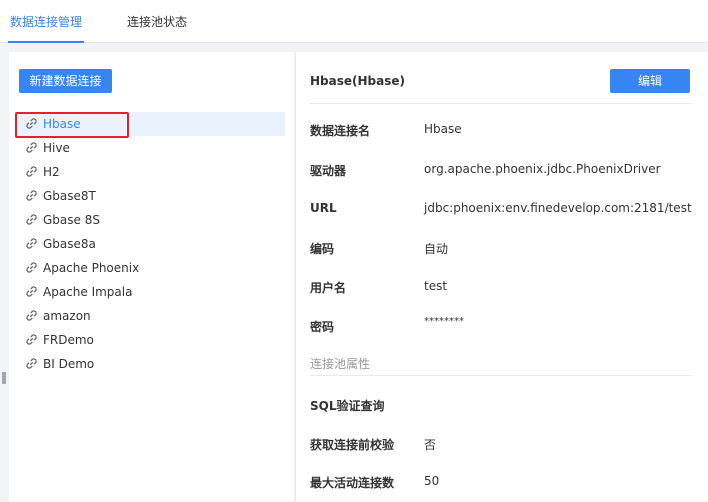 The width and height of the screenshot is (708, 502). I want to click on connection-item-gbase8a: Gbase8a, so click(150, 244).